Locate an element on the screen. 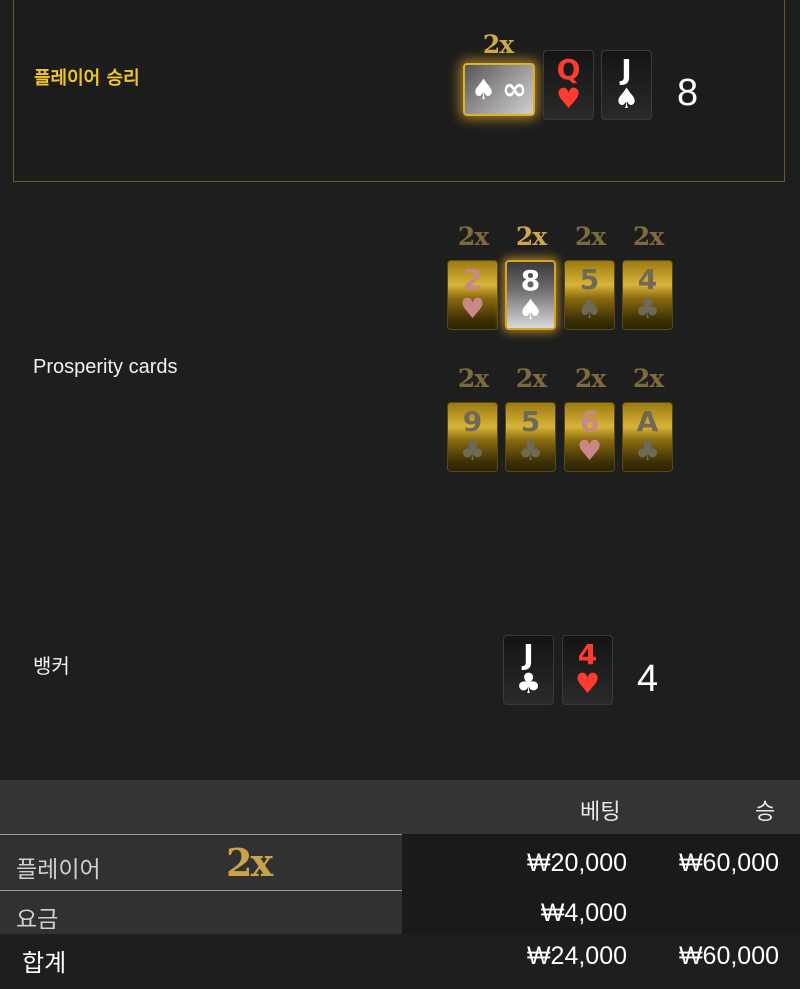 The image size is (800, 989). prosperity-card: A ♣ is located at coordinates (647, 437).